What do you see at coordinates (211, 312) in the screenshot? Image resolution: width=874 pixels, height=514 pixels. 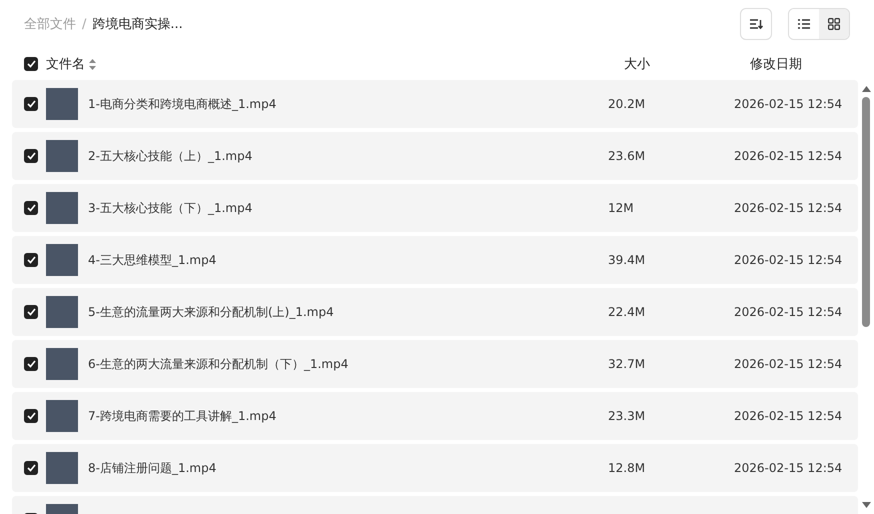 I see `file-name: 5-生意的流量两大来源和分配机制(上)_1.mp4` at bounding box center [211, 312].